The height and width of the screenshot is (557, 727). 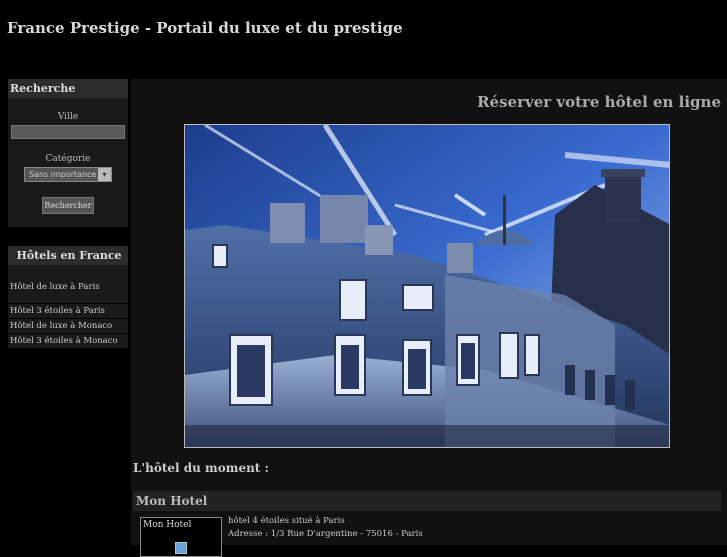 What do you see at coordinates (68, 326) in the screenshot?
I see `hotel-link-luxe-monaco: Hôtel de luxe à Monaco` at bounding box center [68, 326].